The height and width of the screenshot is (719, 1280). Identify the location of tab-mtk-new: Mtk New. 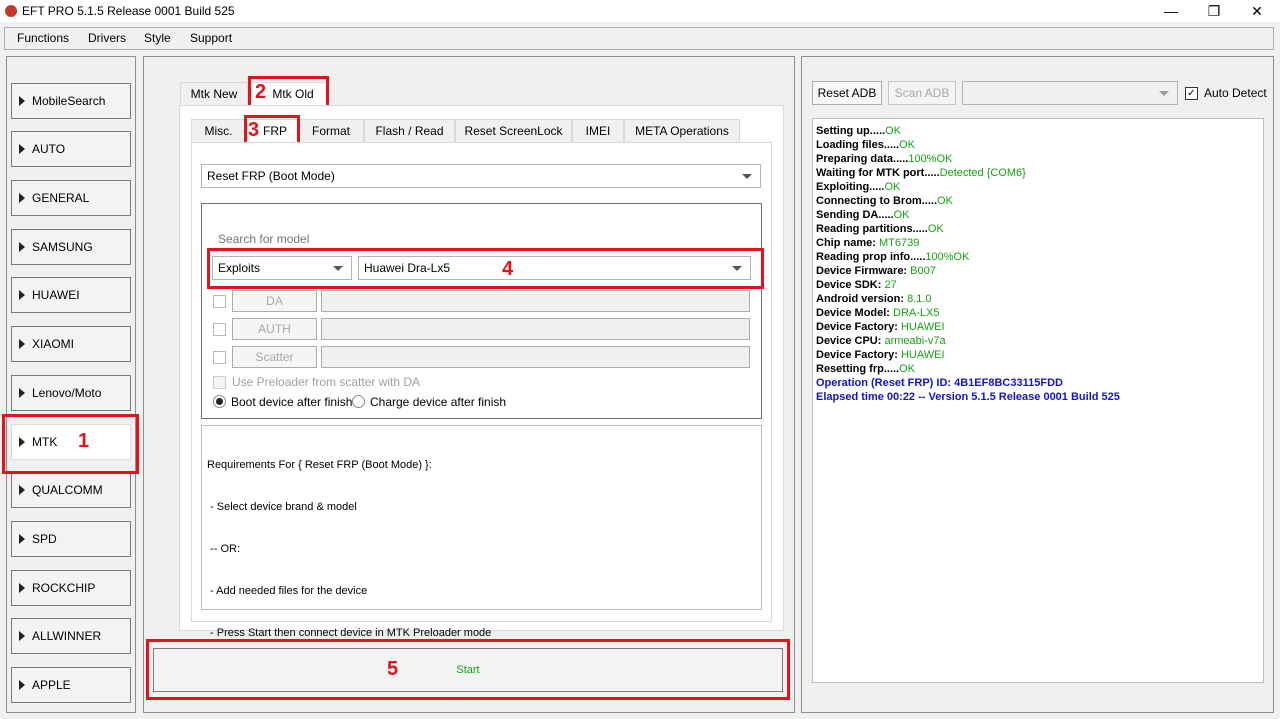
(214, 93).